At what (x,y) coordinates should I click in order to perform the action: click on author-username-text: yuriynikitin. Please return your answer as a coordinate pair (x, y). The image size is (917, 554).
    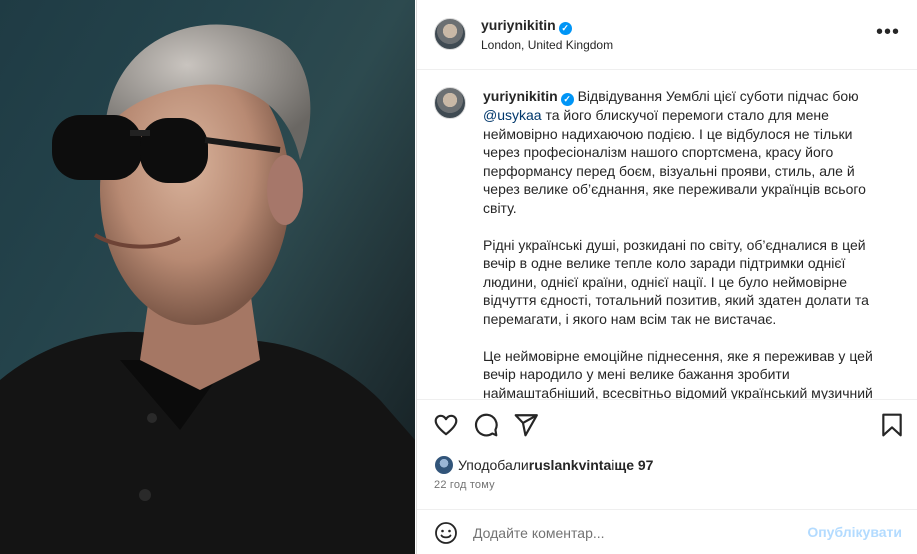
    Looking at the image, I should click on (518, 25).